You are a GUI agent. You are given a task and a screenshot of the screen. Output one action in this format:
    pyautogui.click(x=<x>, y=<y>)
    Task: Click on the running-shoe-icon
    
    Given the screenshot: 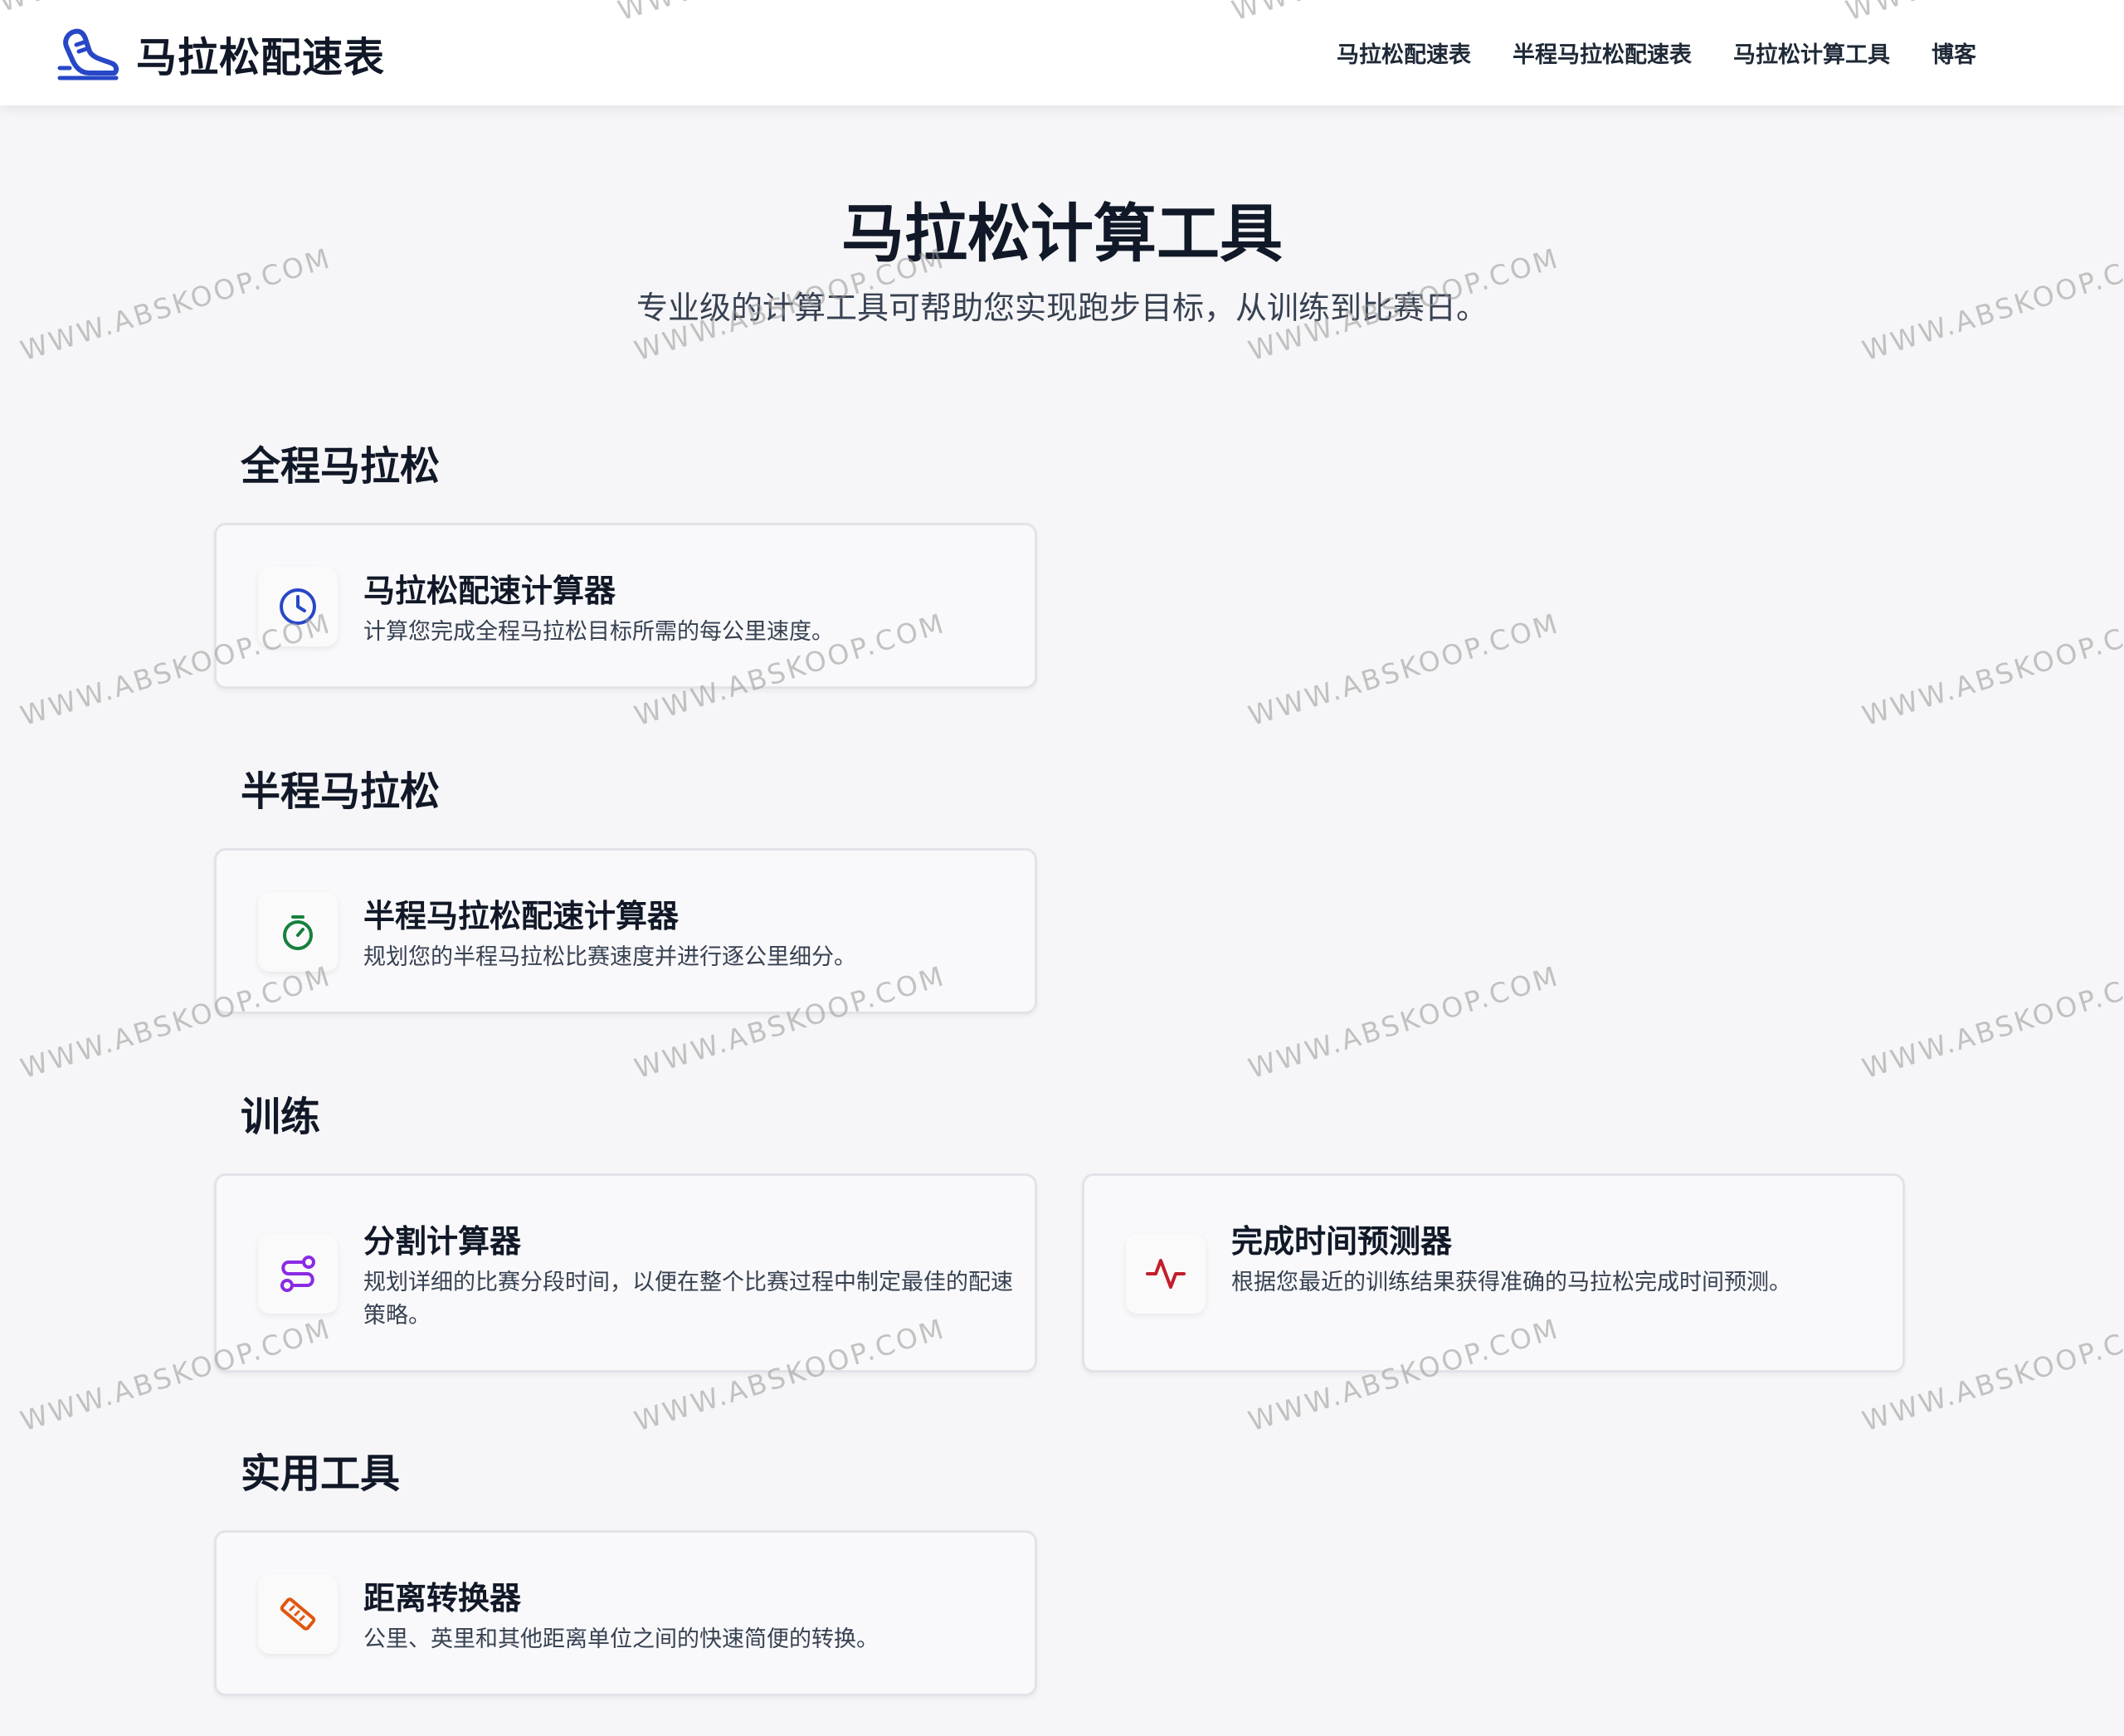 What is the action you would take?
    pyautogui.click(x=87, y=55)
    